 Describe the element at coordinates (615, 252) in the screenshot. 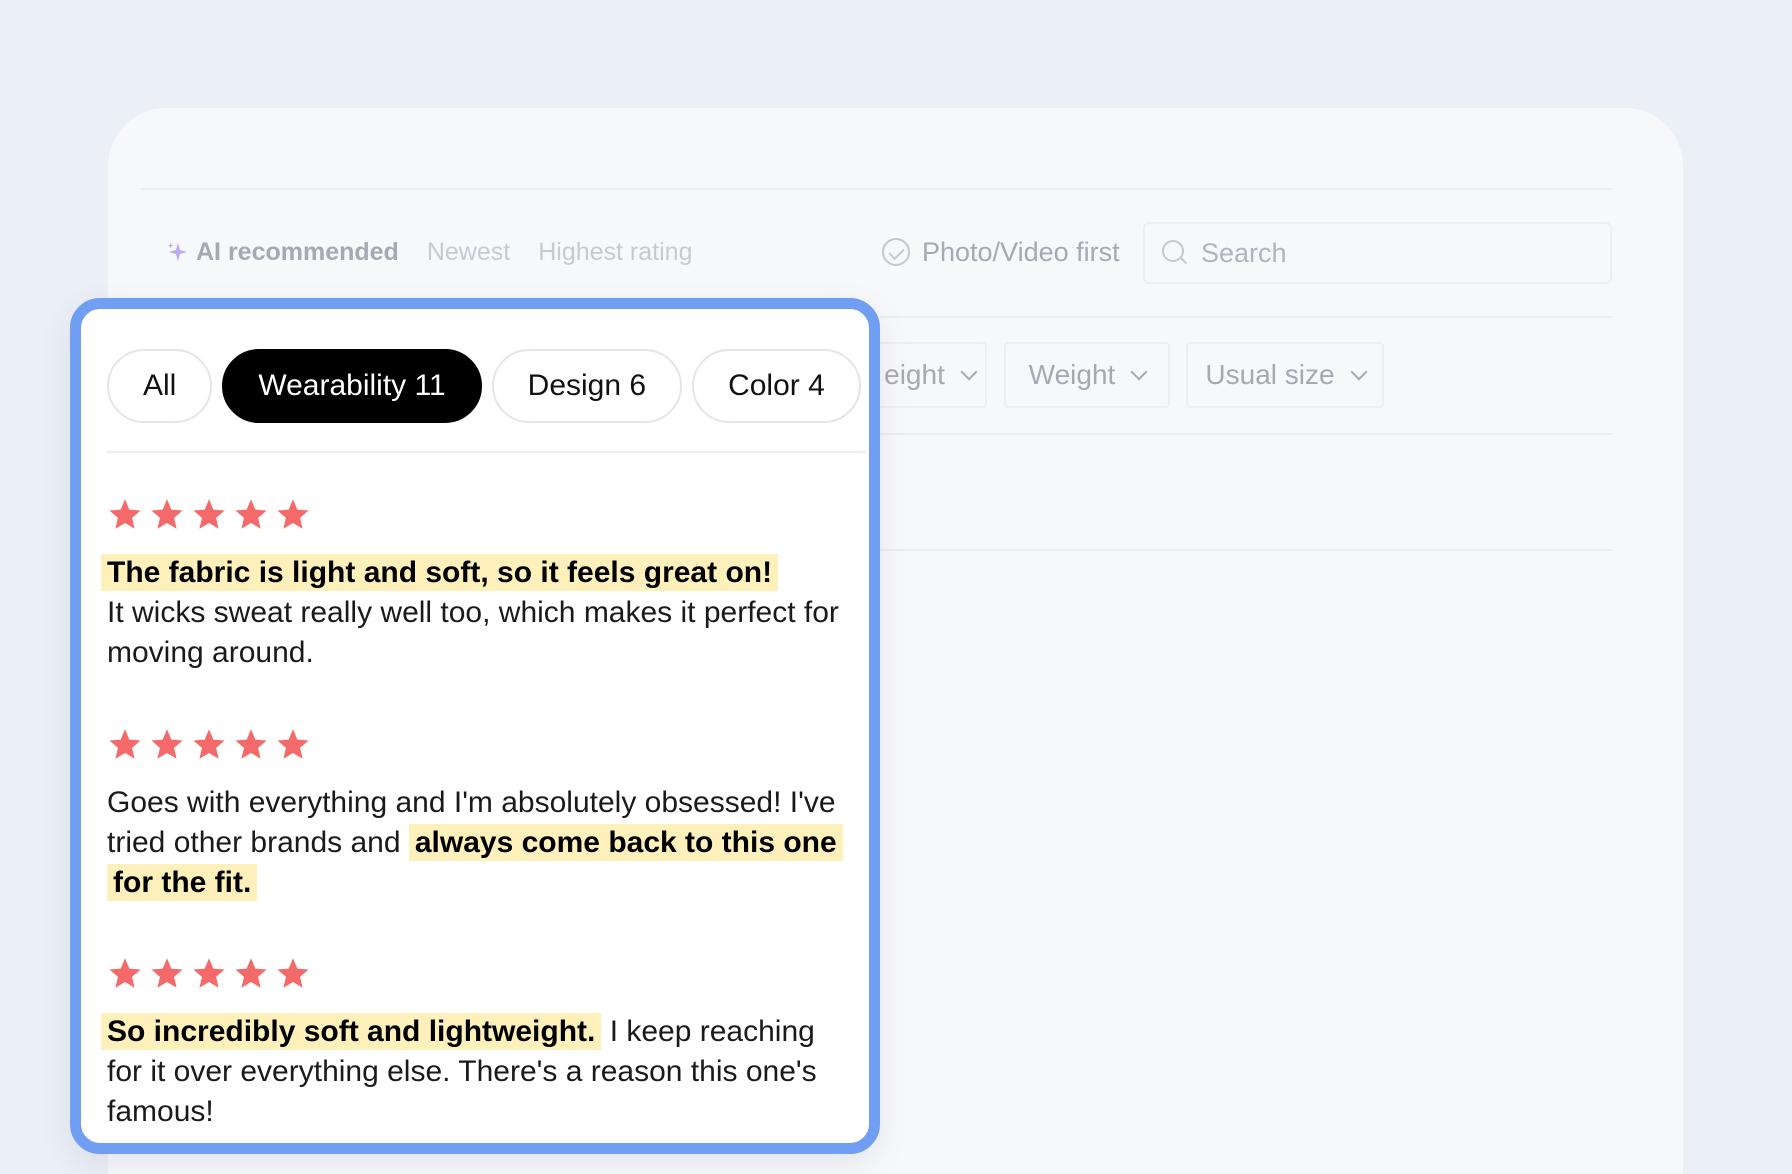

I see `sort-highest-rating: Highest rating` at that location.